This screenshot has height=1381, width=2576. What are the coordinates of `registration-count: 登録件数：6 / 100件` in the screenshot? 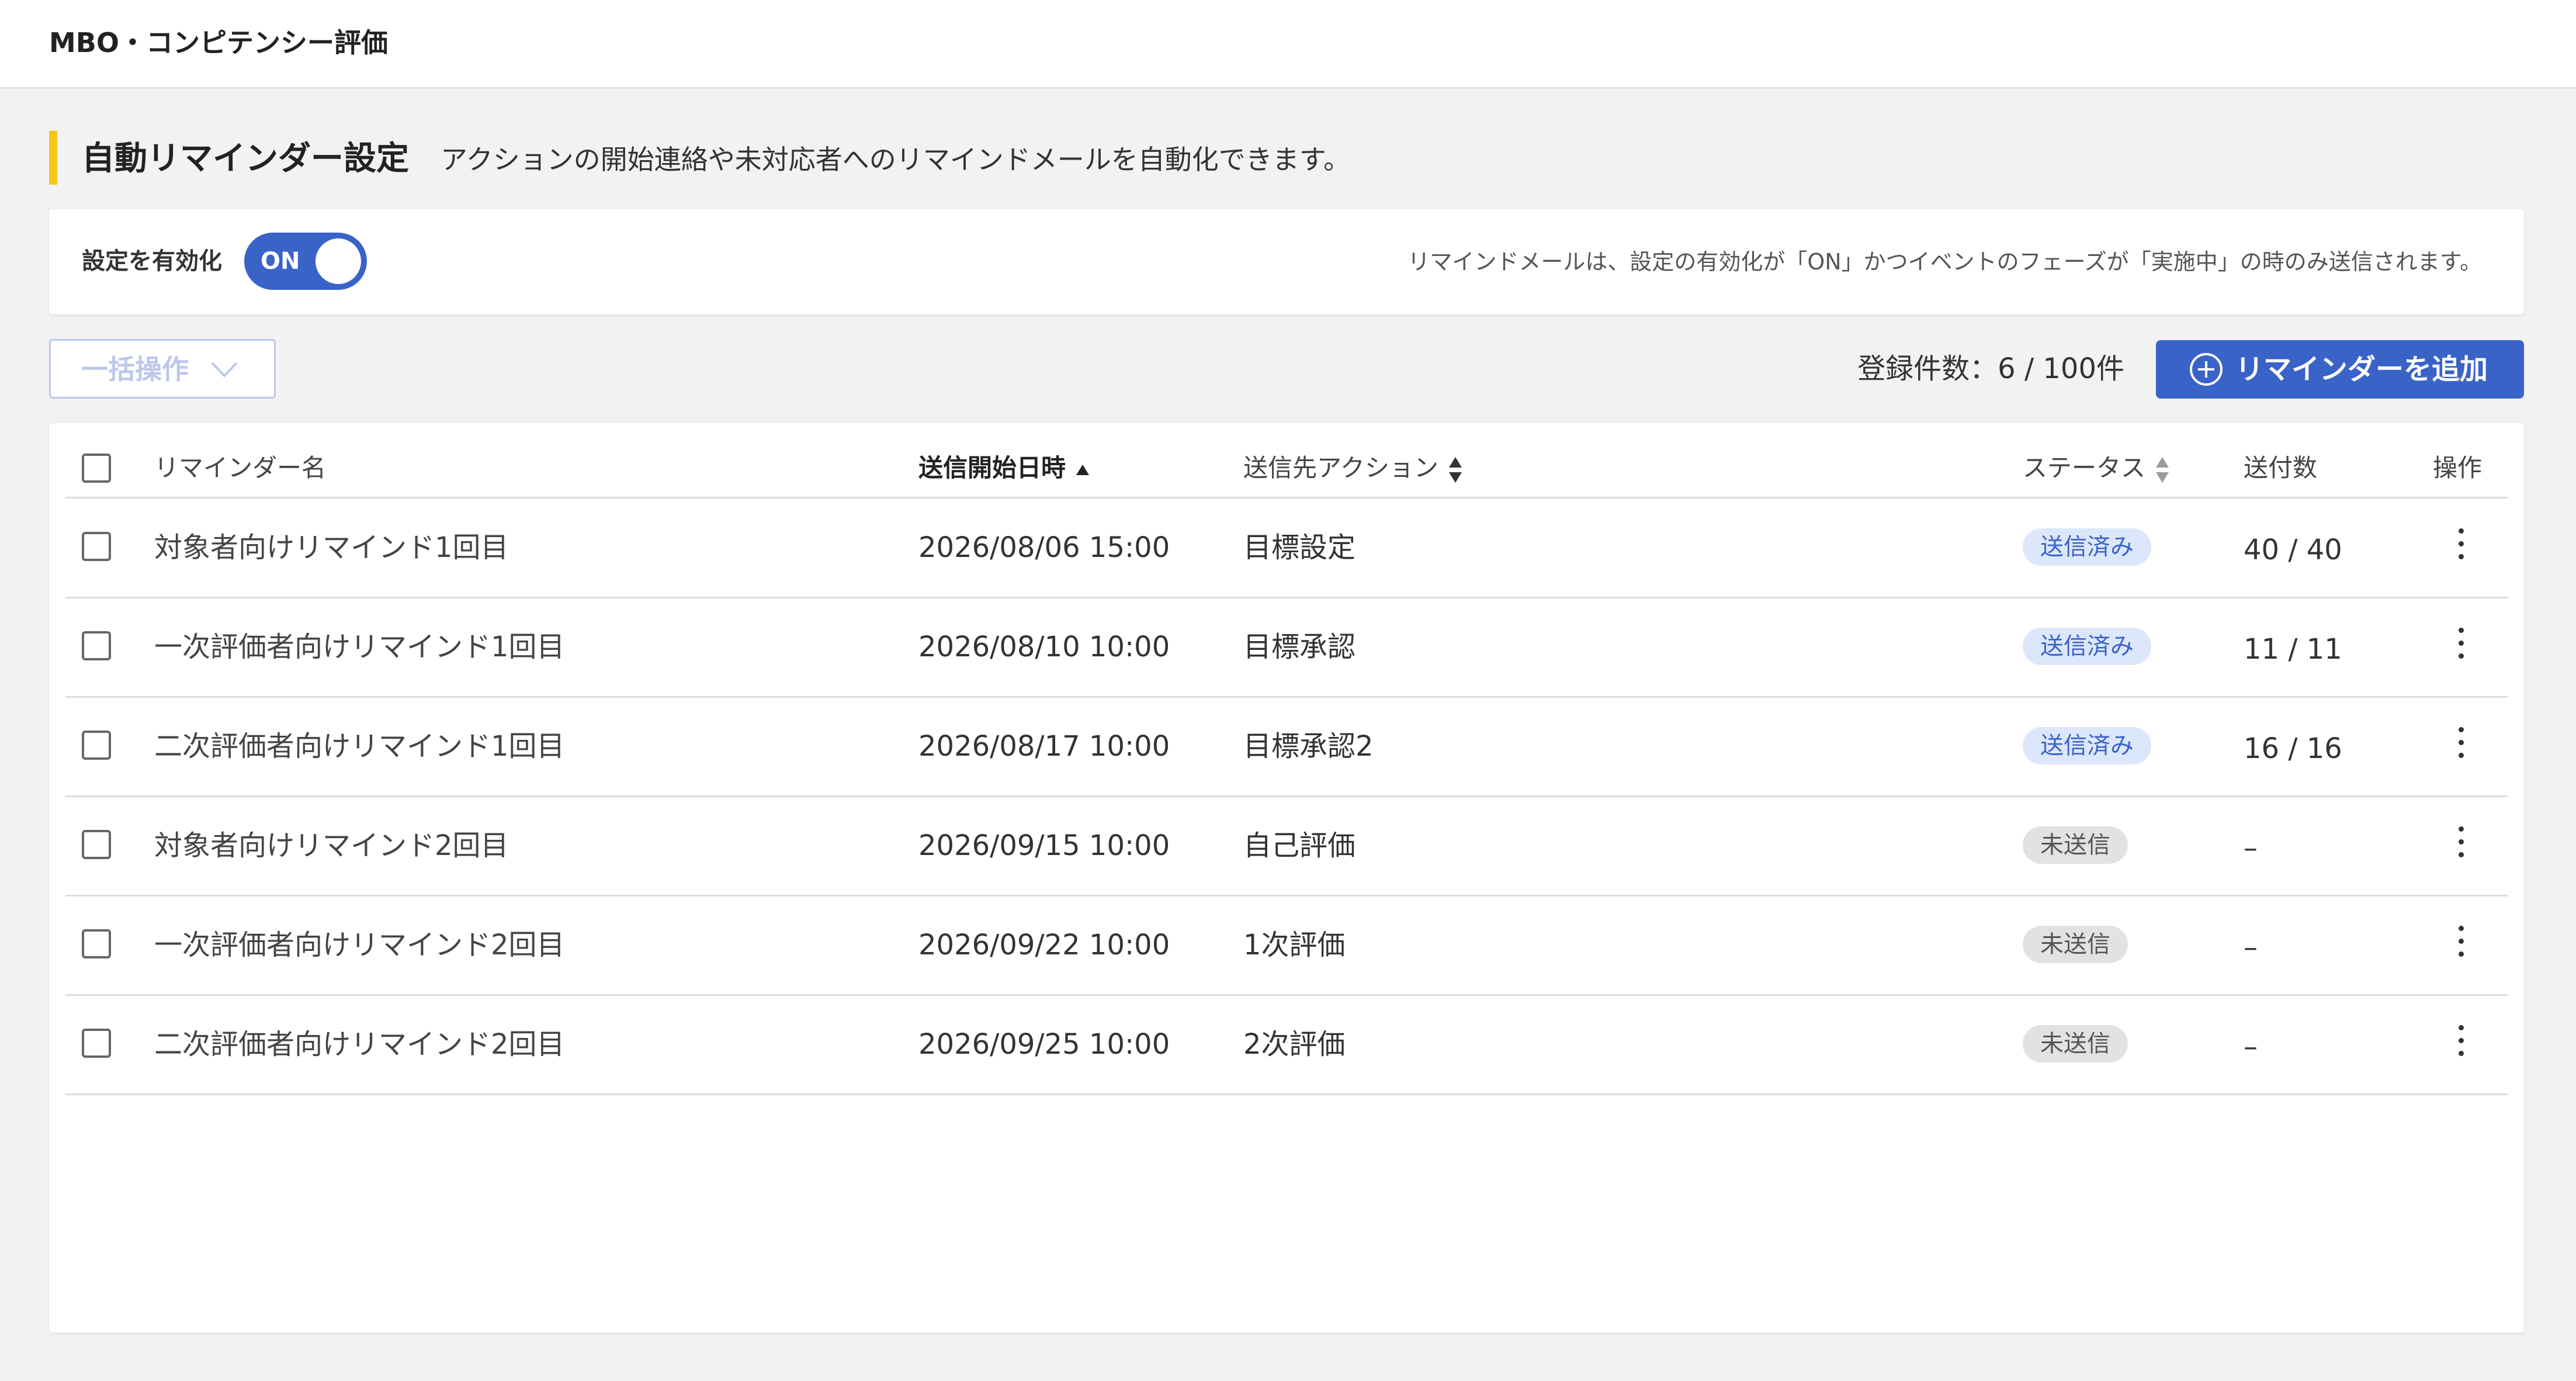 It's located at (1991, 368).